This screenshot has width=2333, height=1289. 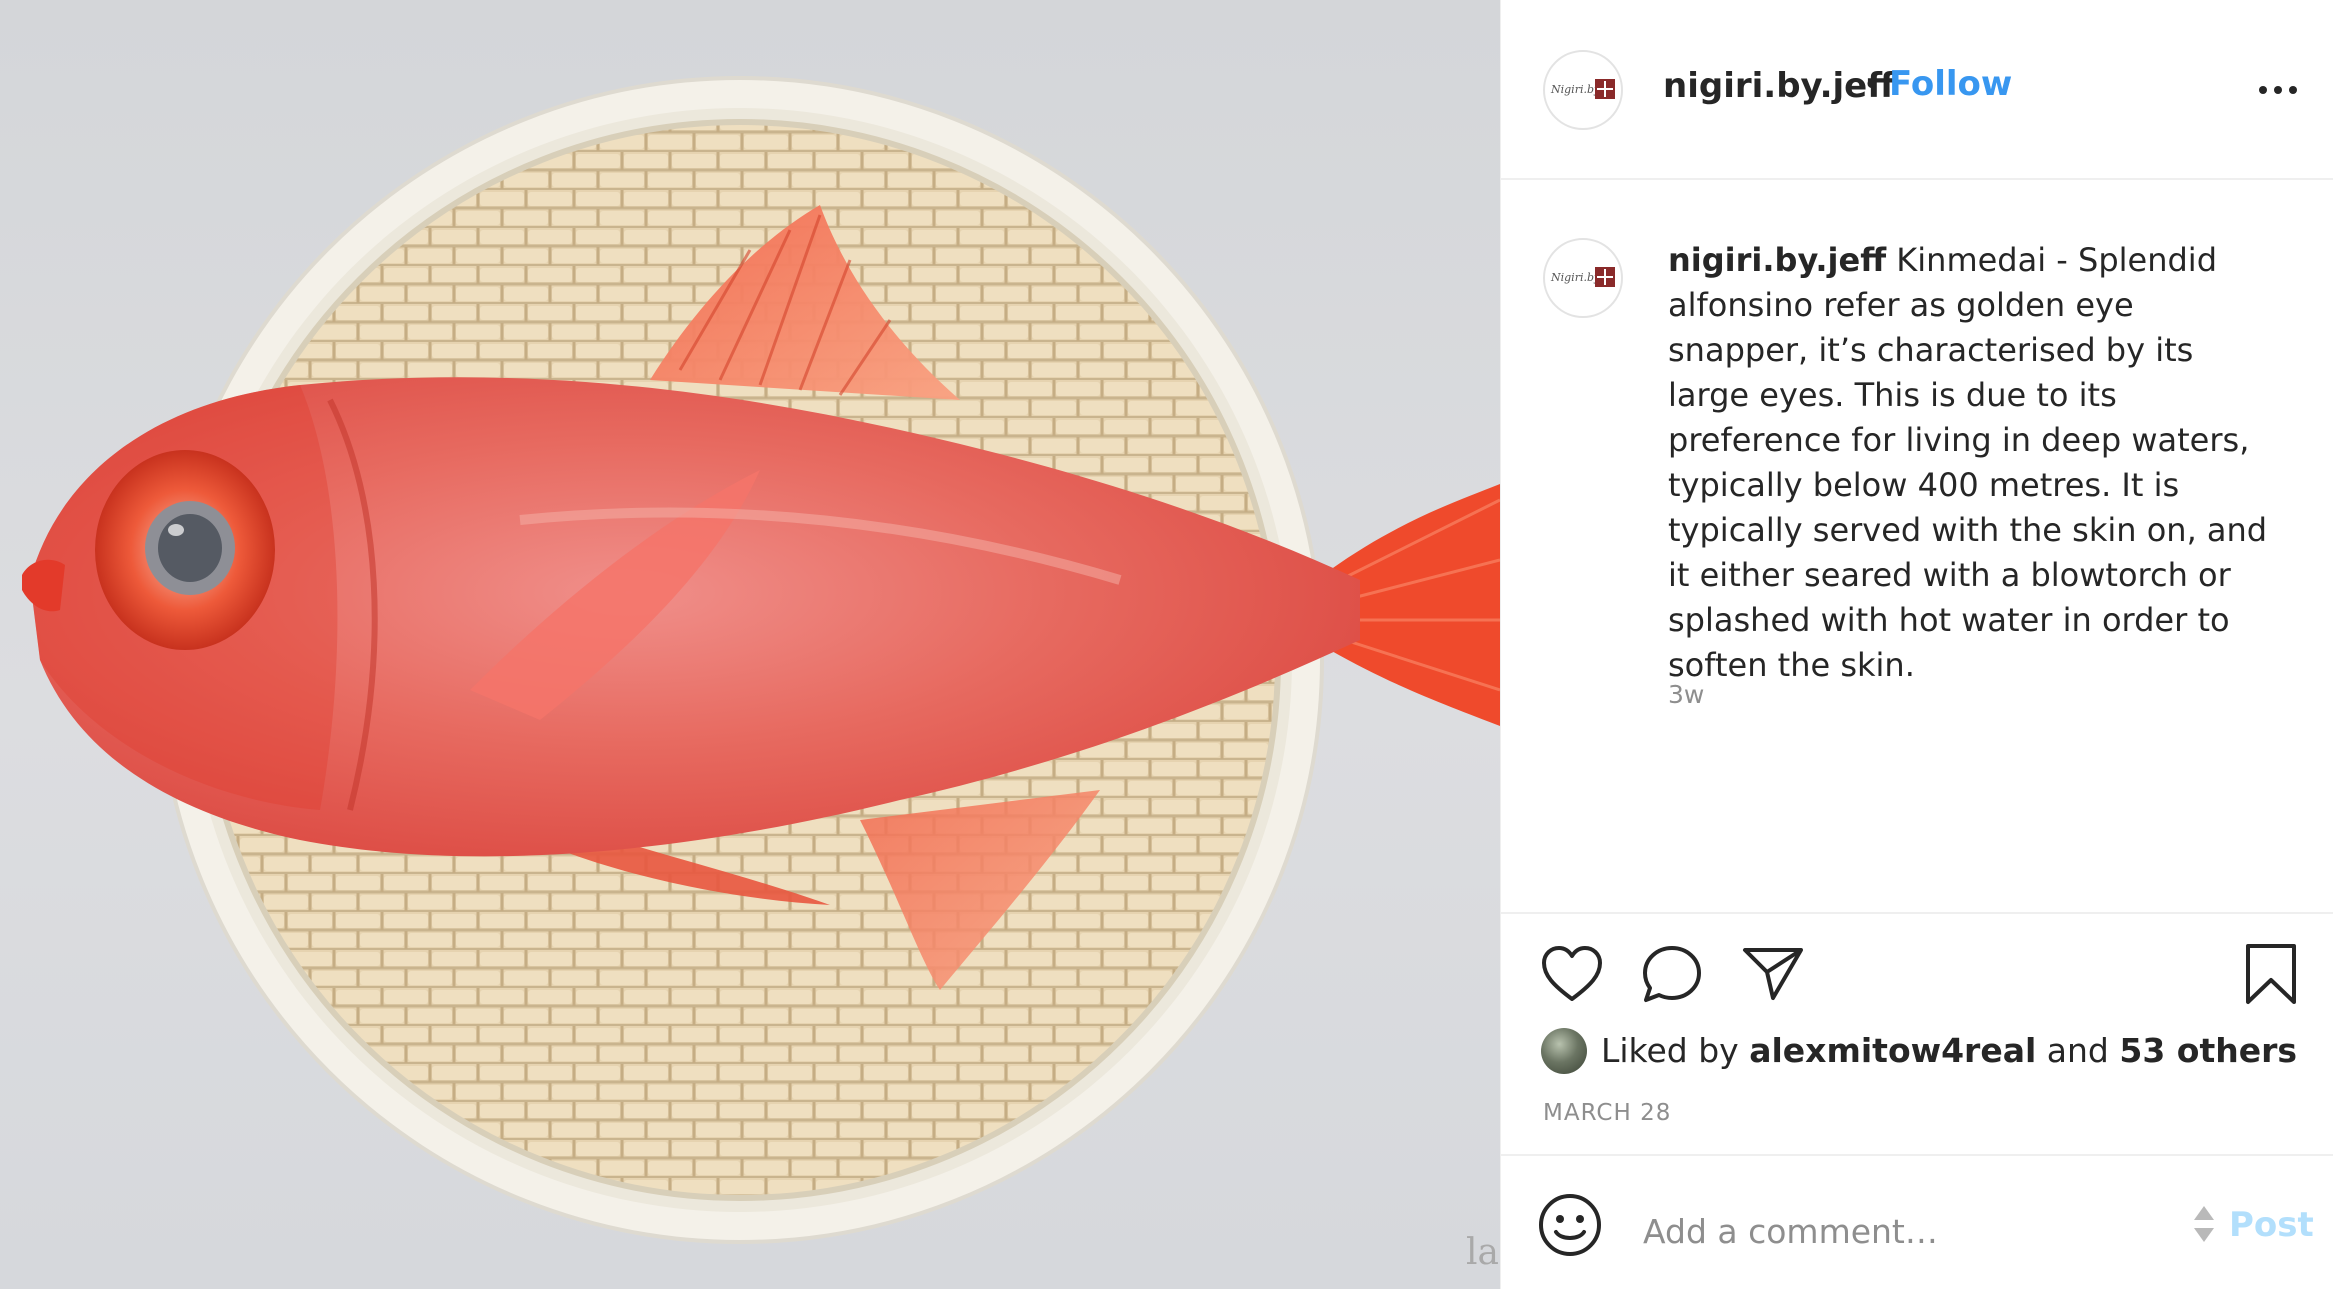 What do you see at coordinates (1892, 1050) in the screenshot?
I see `liker-username: alexmitow4real` at bounding box center [1892, 1050].